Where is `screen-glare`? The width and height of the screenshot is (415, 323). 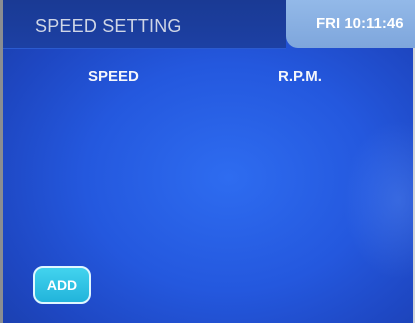 screen-glare is located at coordinates (378, 200).